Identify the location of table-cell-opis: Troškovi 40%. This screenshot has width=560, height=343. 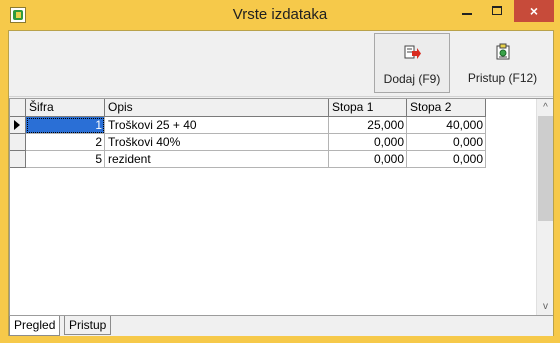
(217, 142).